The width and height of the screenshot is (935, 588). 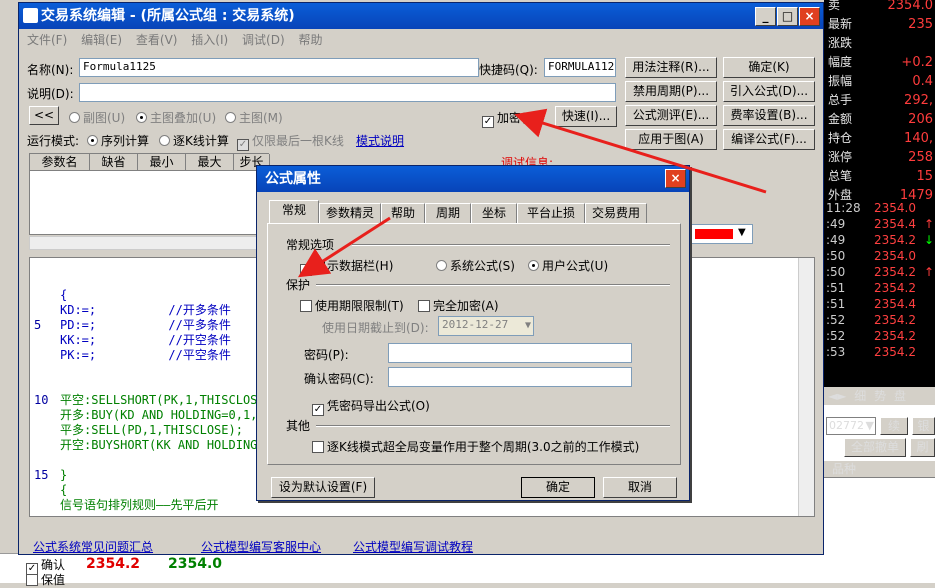 I want to click on arrow-to-encrypt, so click(x=640, y=151).